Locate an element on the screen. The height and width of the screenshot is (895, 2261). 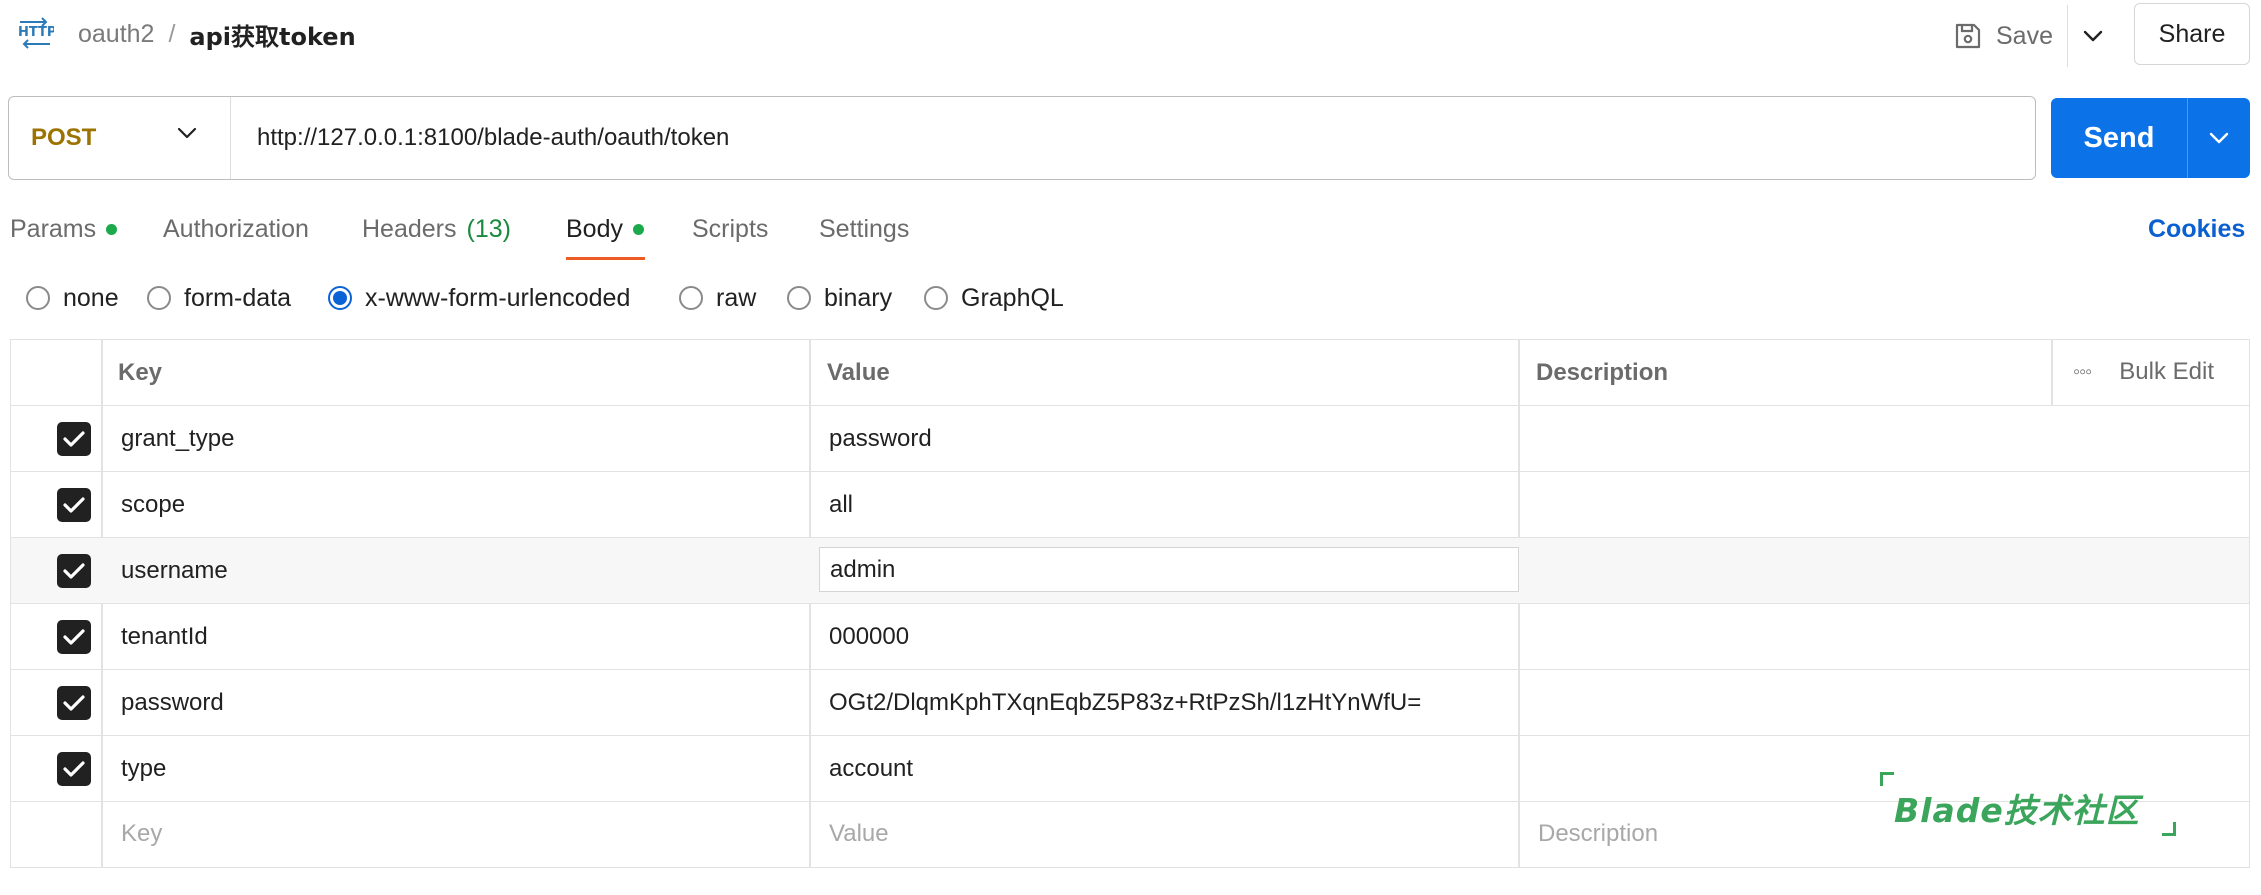
cookies-link: Cookies is located at coordinates (2196, 229).